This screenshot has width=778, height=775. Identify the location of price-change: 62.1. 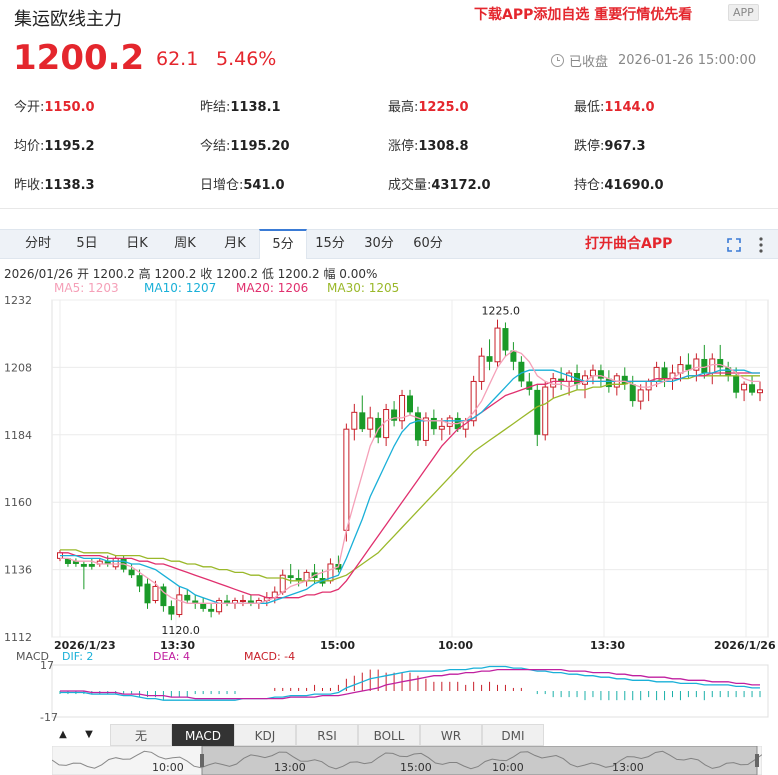
(177, 59).